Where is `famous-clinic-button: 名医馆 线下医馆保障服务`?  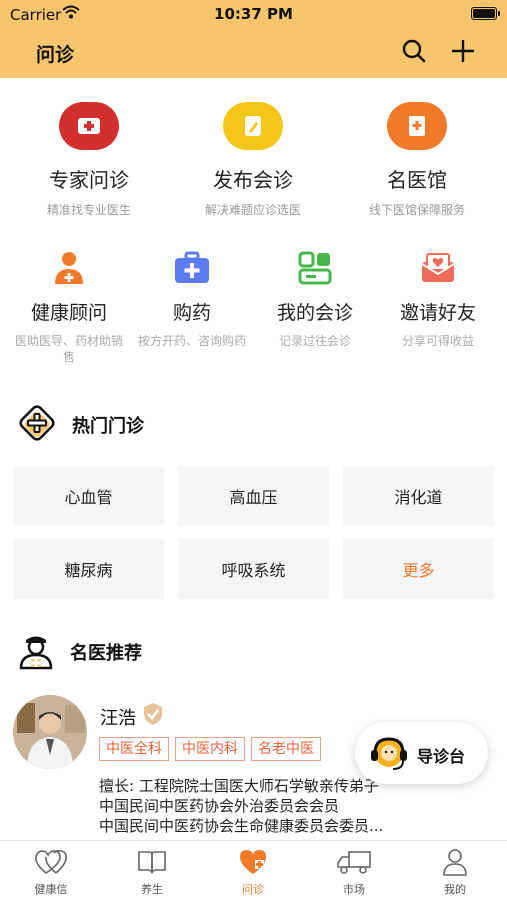
famous-clinic-button: 名医馆 线下医馆保障服务 is located at coordinates (417, 160).